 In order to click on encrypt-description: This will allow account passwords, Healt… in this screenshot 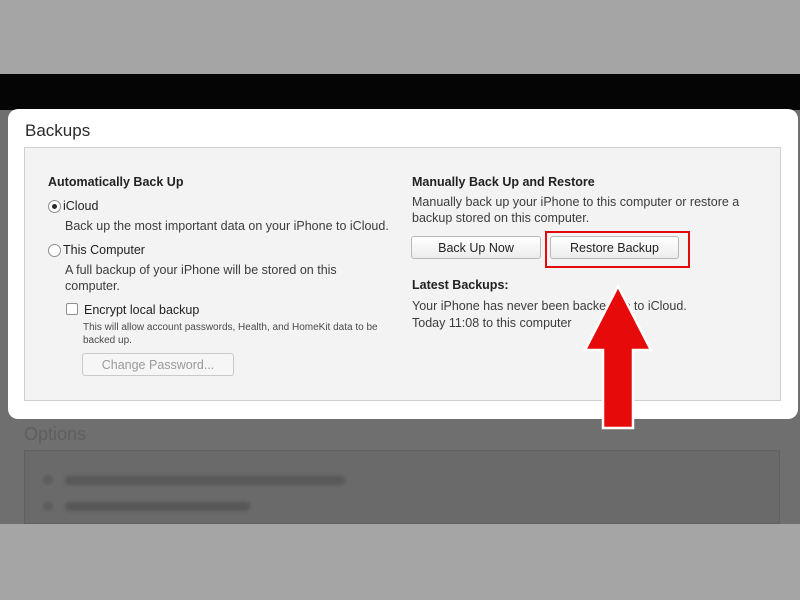, I will do `click(230, 334)`.